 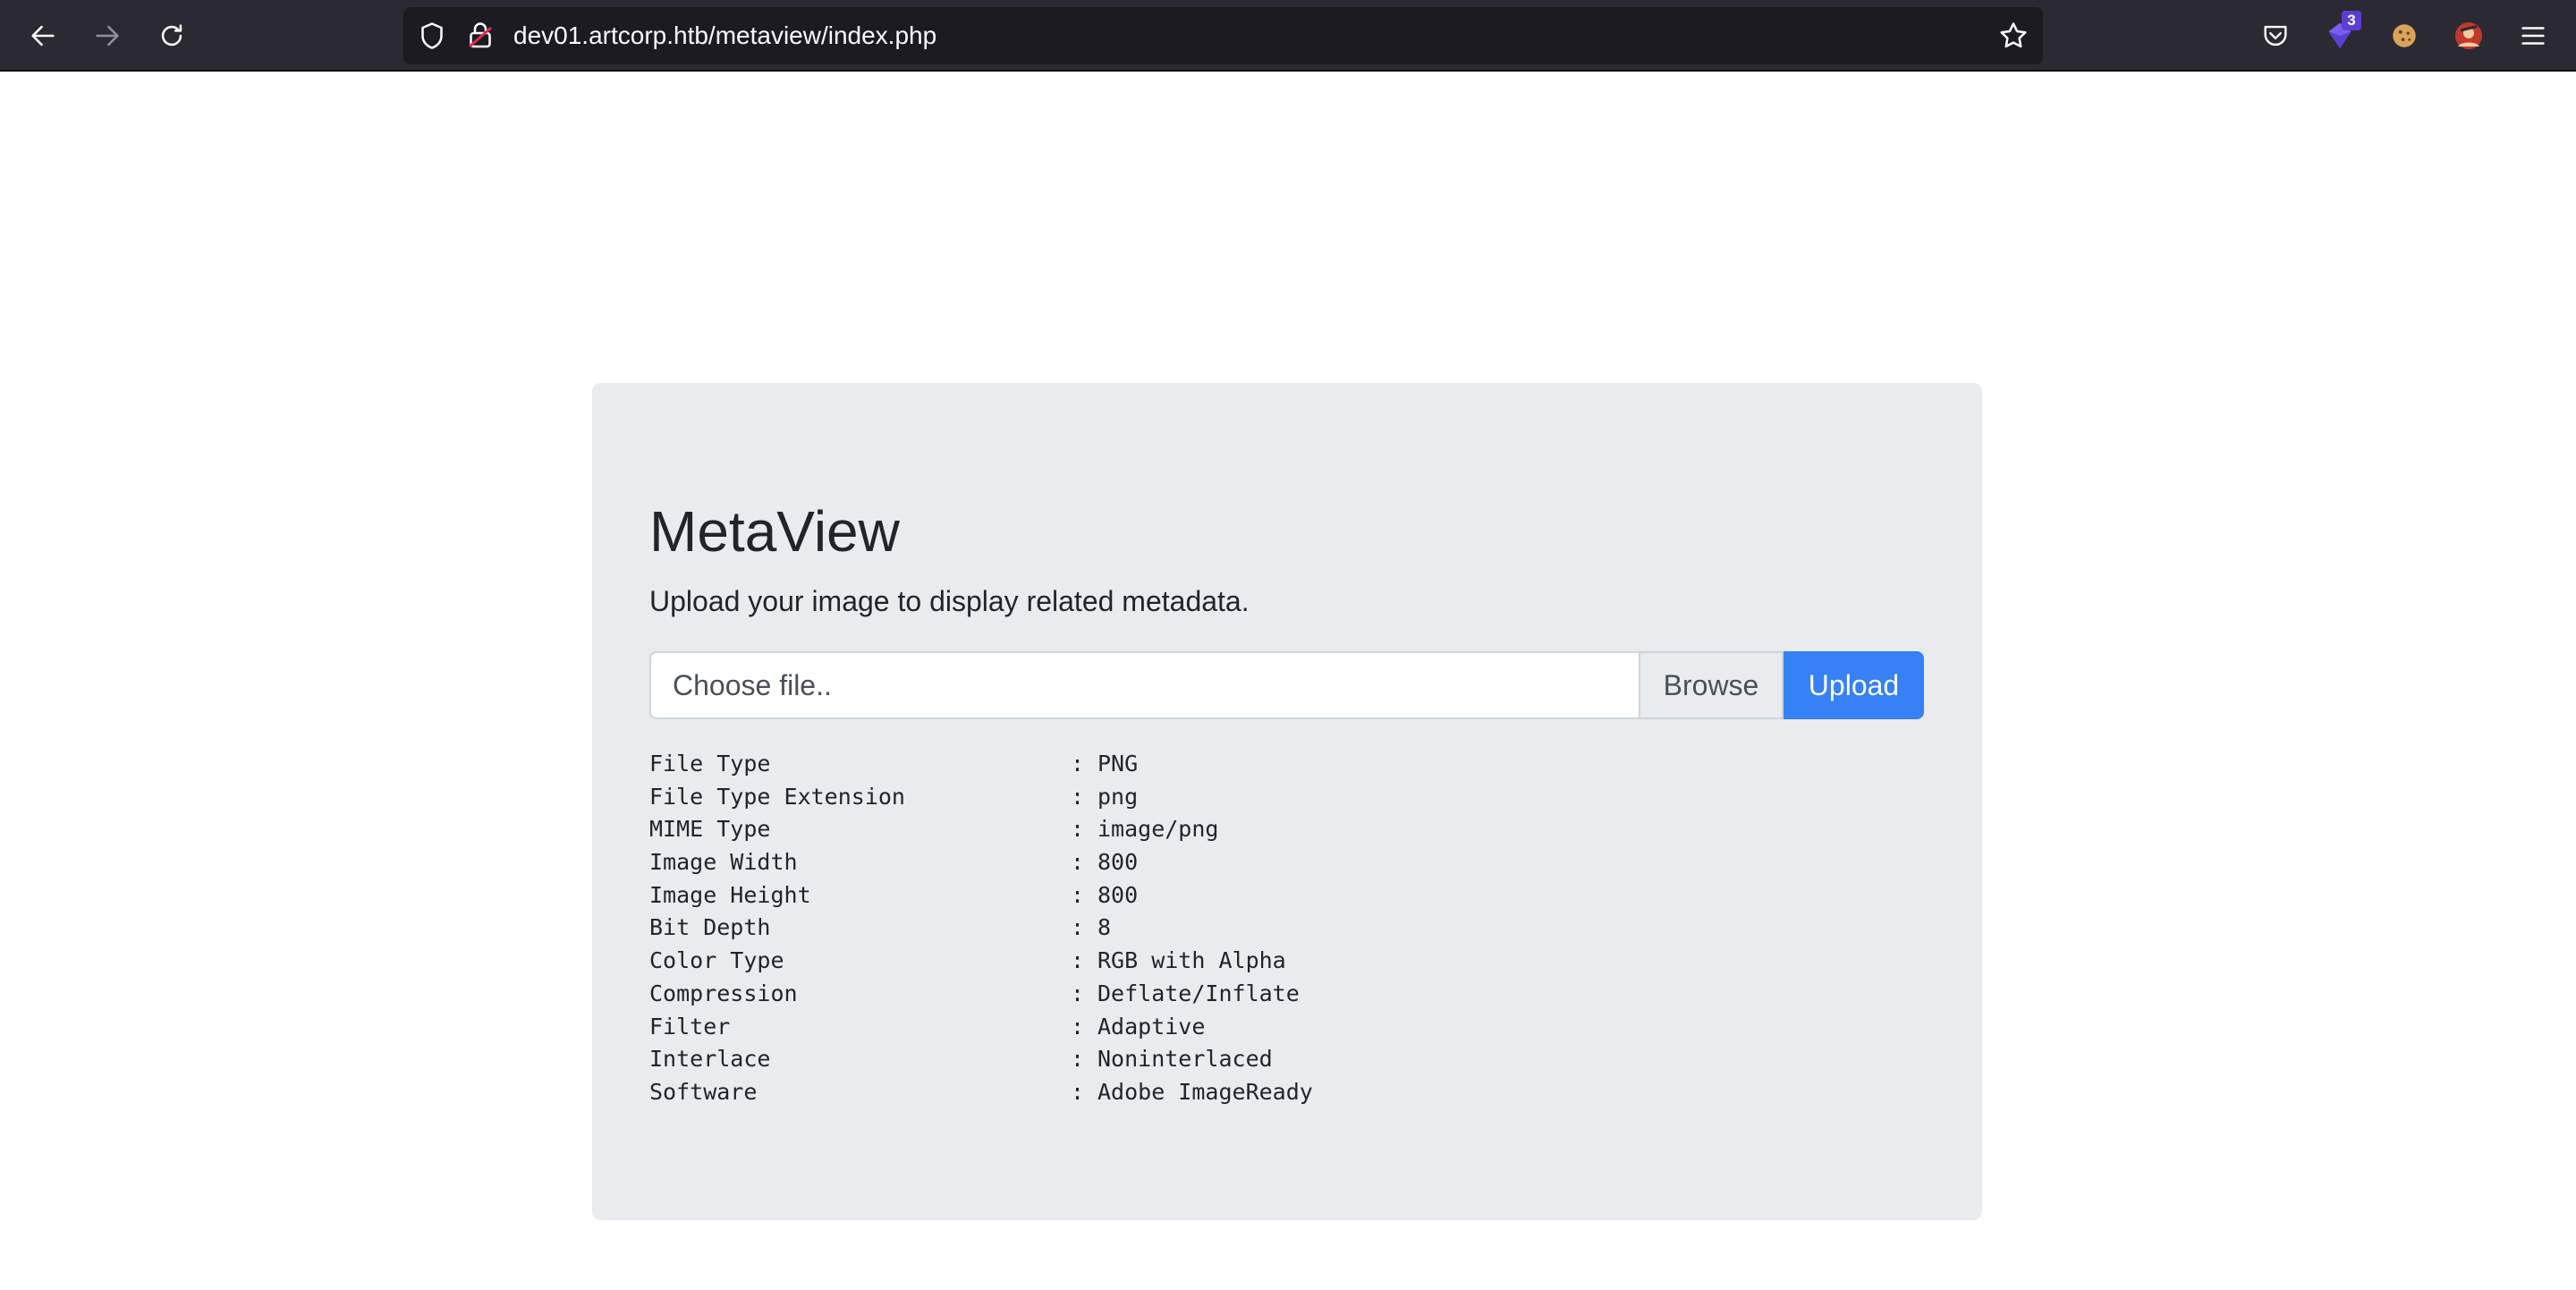 I want to click on metadata-value: image/png, so click(x=1158, y=829).